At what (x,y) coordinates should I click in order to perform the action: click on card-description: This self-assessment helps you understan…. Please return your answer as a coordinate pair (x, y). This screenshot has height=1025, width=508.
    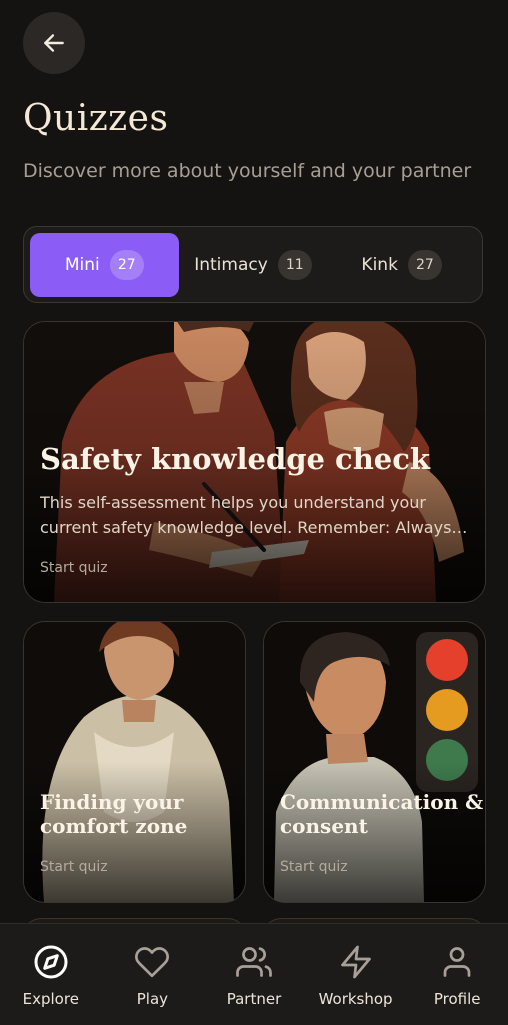
    Looking at the image, I should click on (246, 515).